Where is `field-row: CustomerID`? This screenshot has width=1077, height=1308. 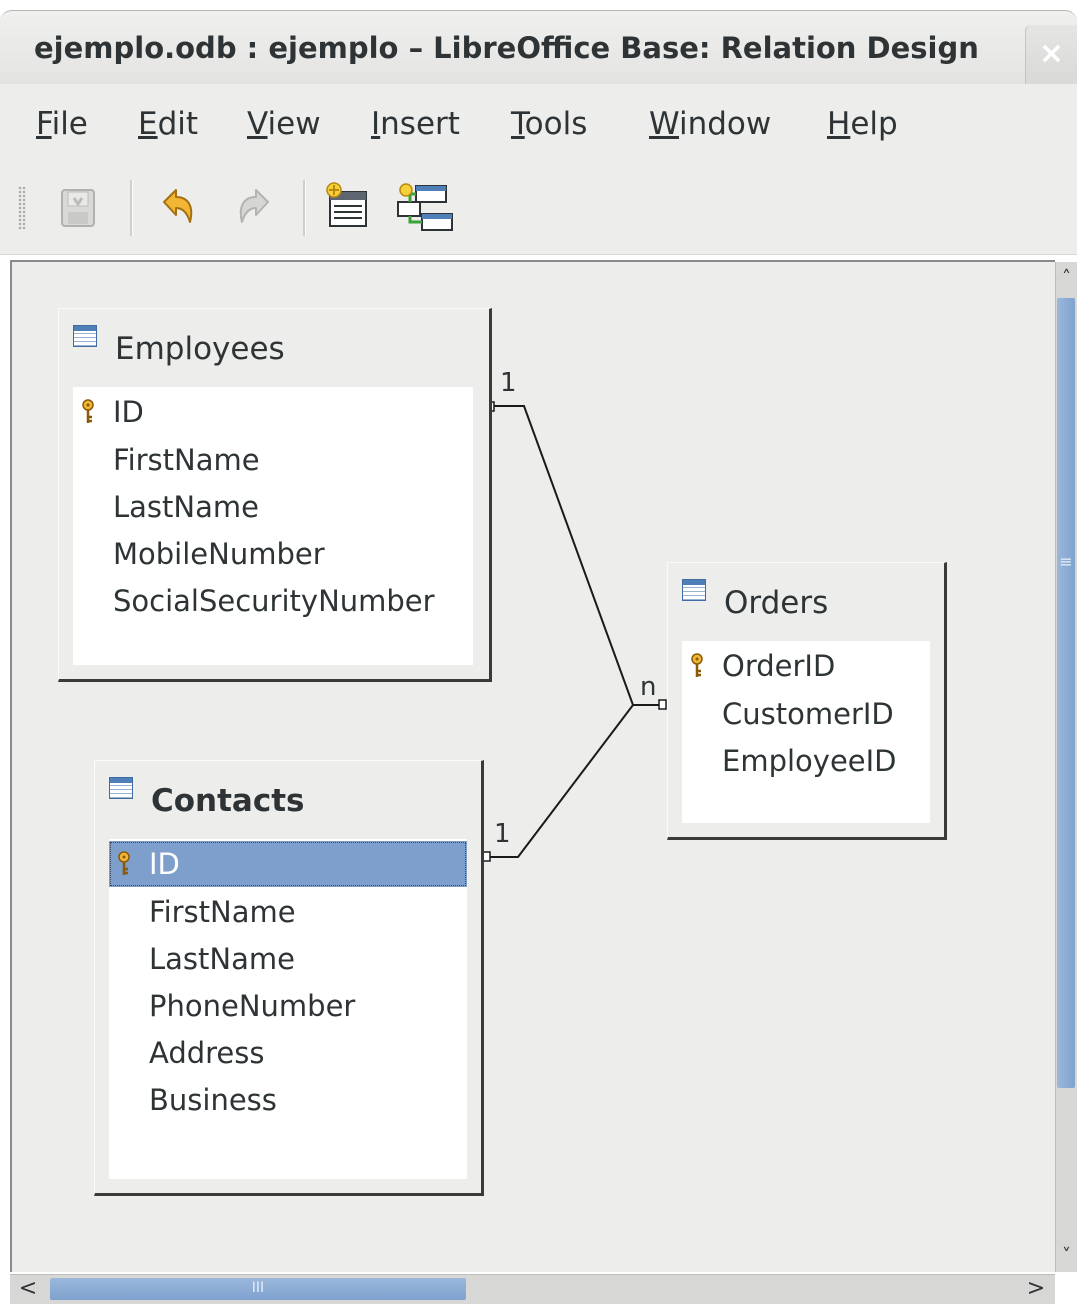 field-row: CustomerID is located at coordinates (806, 714).